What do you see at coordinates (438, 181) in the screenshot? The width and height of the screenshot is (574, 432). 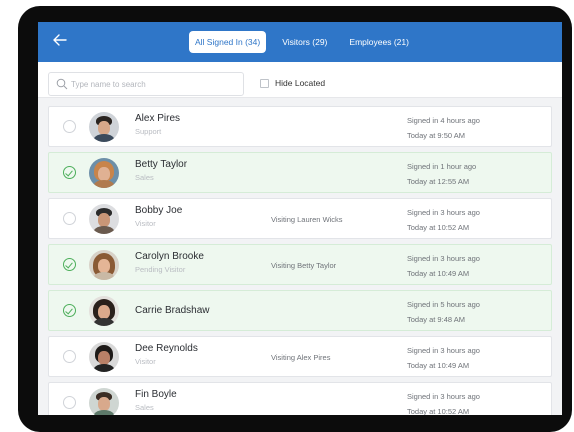 I see `signed-in-time: Today at 12:55 AM` at bounding box center [438, 181].